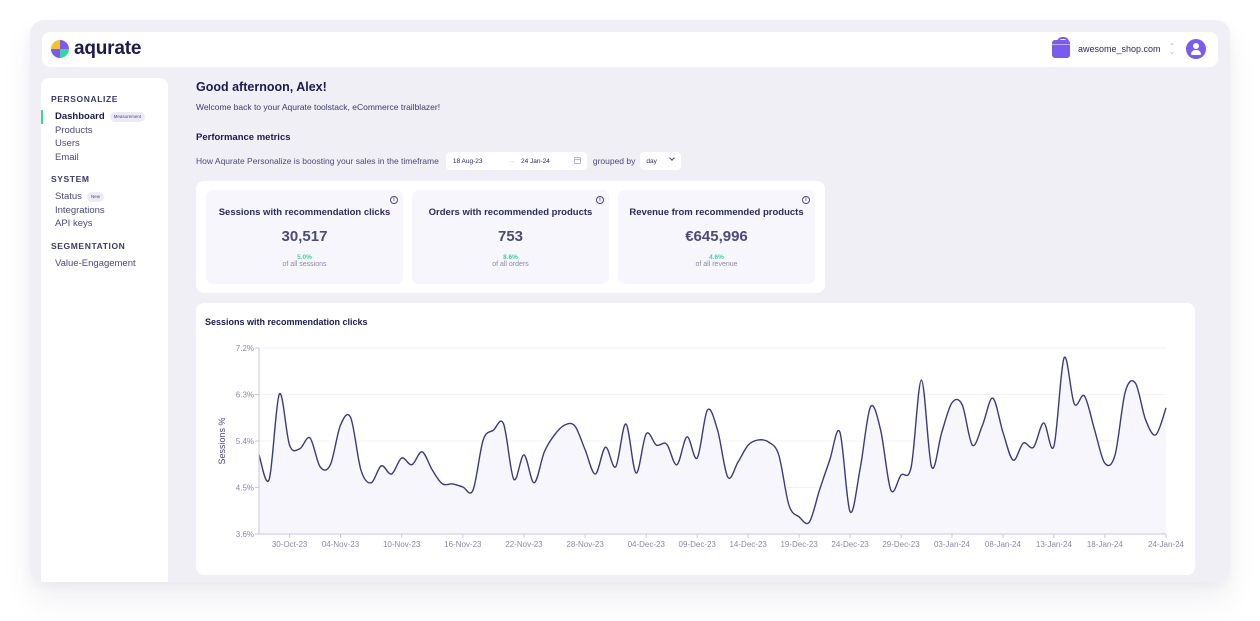  What do you see at coordinates (577, 160) in the screenshot?
I see `calendar-icon` at bounding box center [577, 160].